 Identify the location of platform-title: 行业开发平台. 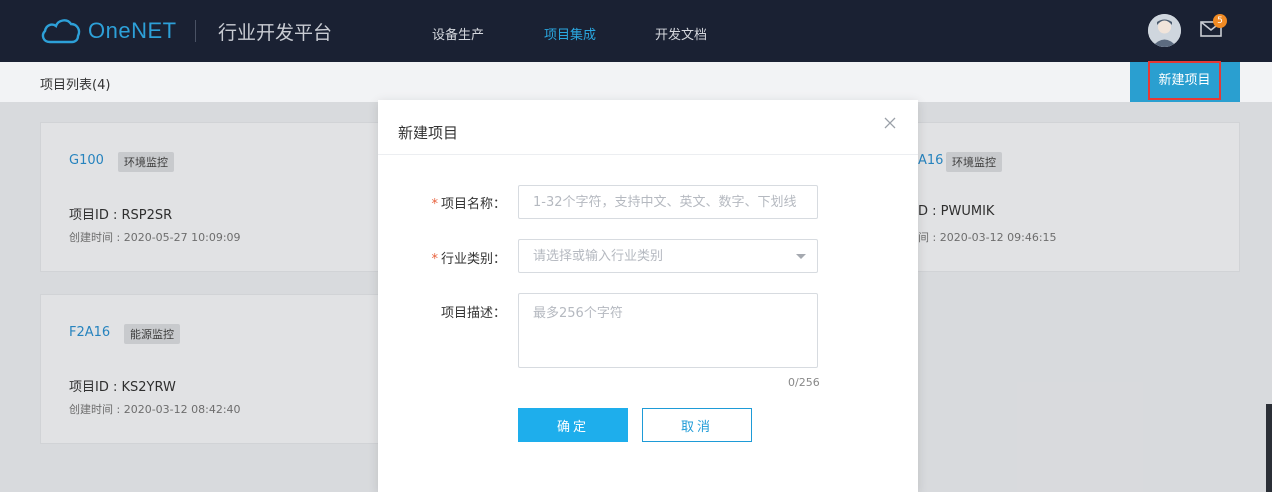
(275, 33).